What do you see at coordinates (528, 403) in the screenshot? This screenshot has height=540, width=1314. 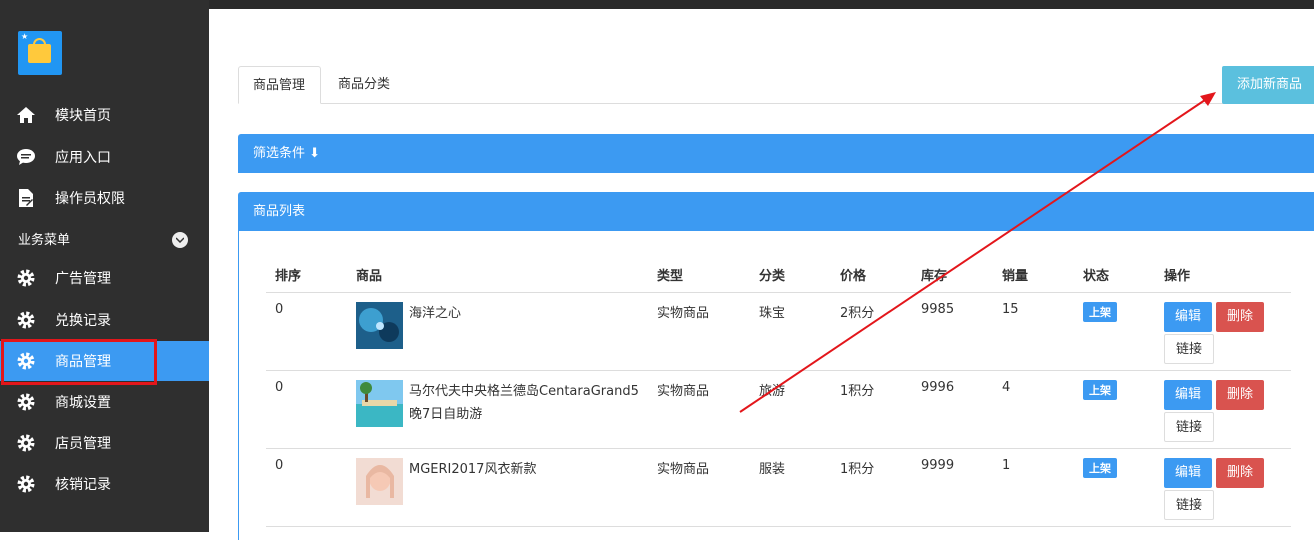 I see `product-name: 马尔代夫中央格兰德岛CentaraGrand5晚7日自助游` at bounding box center [528, 403].